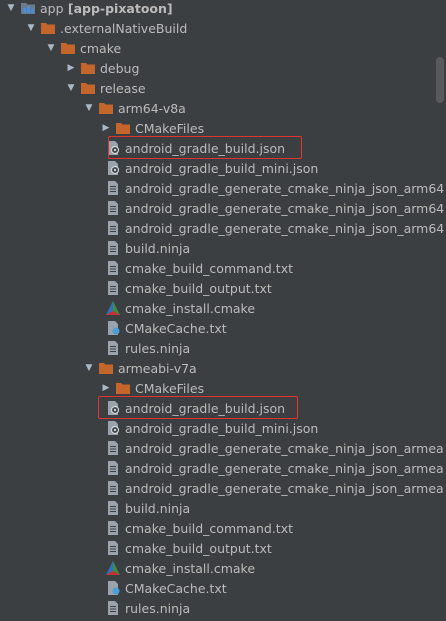  What do you see at coordinates (120, 68) in the screenshot?
I see `tree-item-label: debug` at bounding box center [120, 68].